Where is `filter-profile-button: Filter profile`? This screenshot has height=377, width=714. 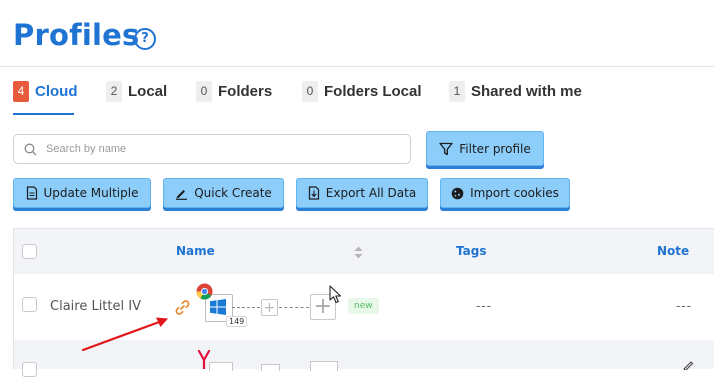
filter-profile-button: Filter profile is located at coordinates (485, 148).